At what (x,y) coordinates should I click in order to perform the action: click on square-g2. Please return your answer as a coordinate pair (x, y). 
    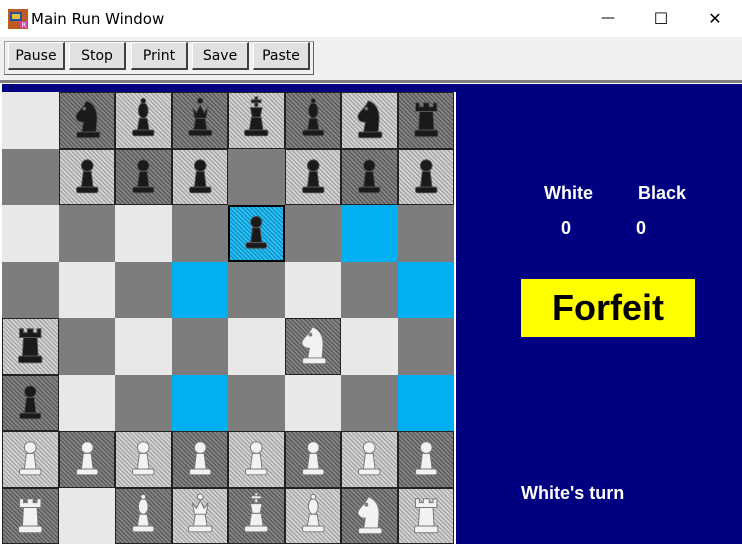
    Looking at the image, I should click on (369, 459).